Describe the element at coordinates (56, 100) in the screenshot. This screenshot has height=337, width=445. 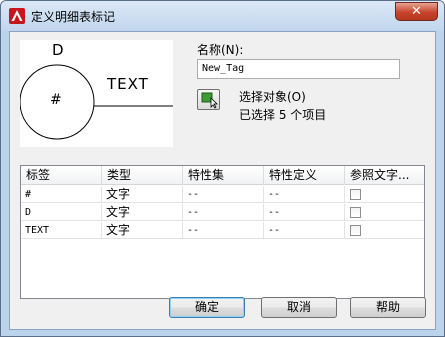
I see `preview-label-hash: #` at that location.